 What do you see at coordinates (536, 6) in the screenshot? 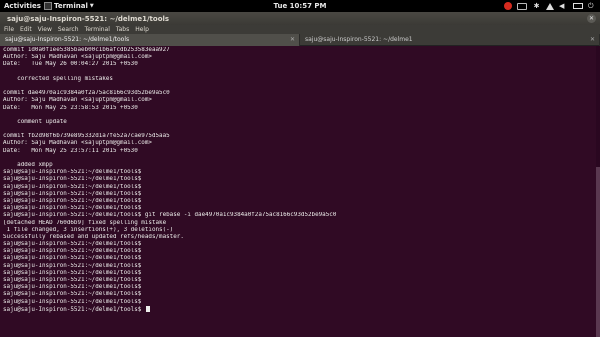
I see `bluetooth-icon: ✱` at bounding box center [536, 6].